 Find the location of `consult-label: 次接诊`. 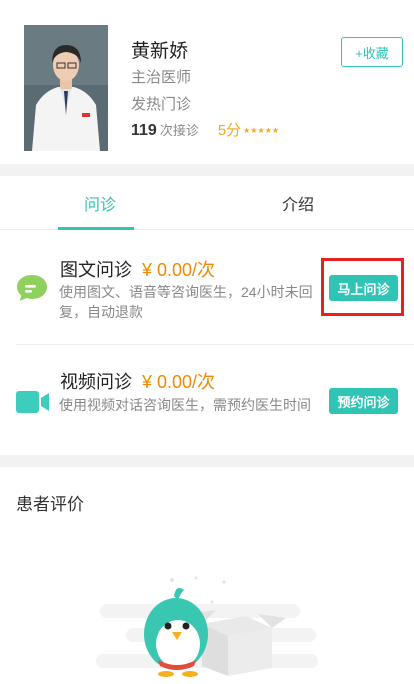

consult-label: 次接诊 is located at coordinates (179, 130).